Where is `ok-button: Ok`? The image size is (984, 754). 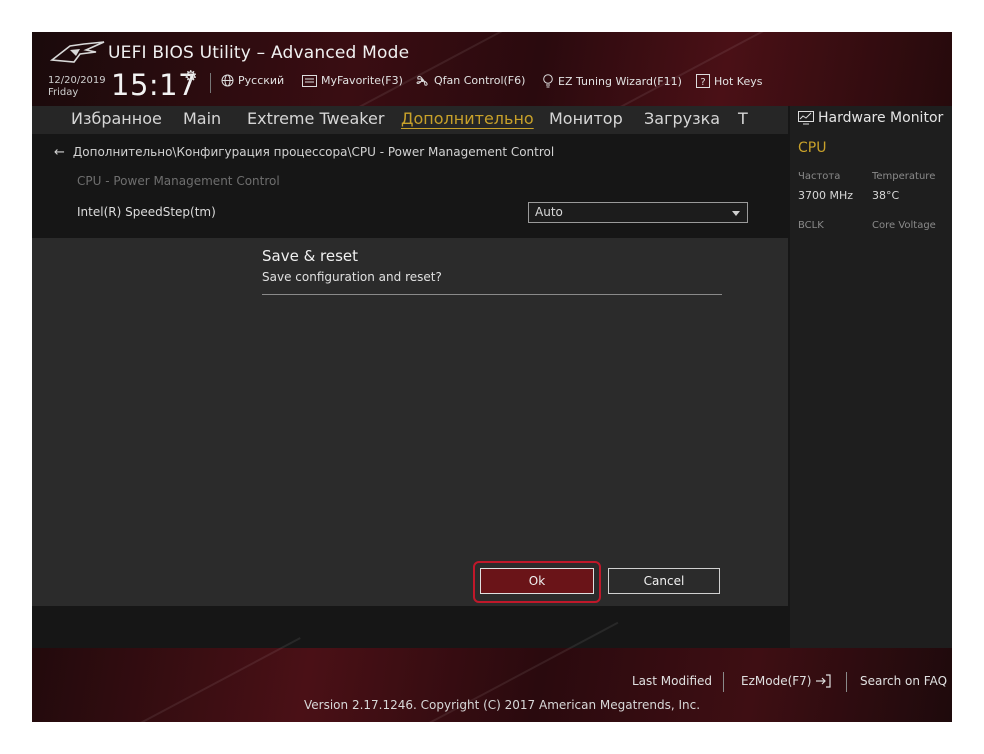
ok-button: Ok is located at coordinates (537, 581).